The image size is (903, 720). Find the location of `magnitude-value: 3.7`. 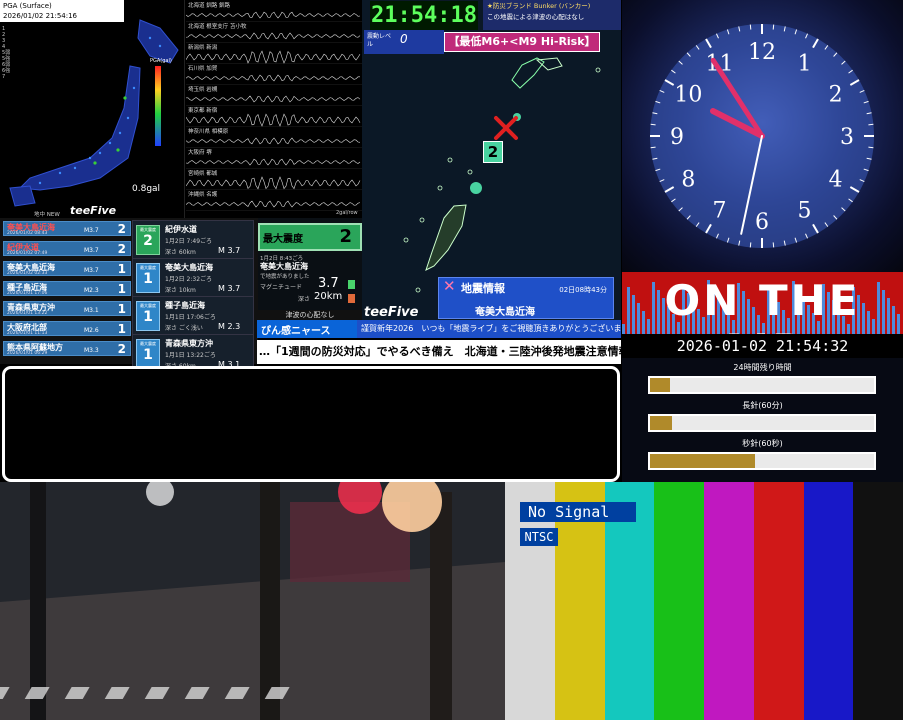

magnitude-value: 3.7 is located at coordinates (328, 283).